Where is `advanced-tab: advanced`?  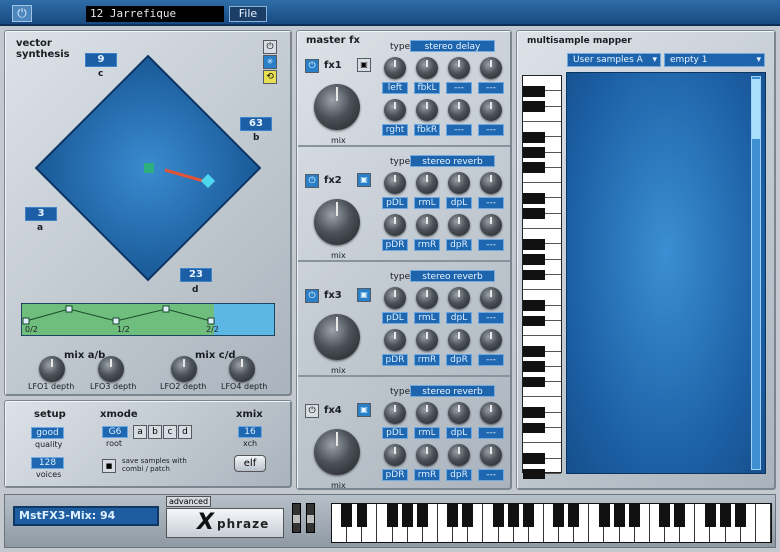 advanced-tab: advanced is located at coordinates (188, 501).